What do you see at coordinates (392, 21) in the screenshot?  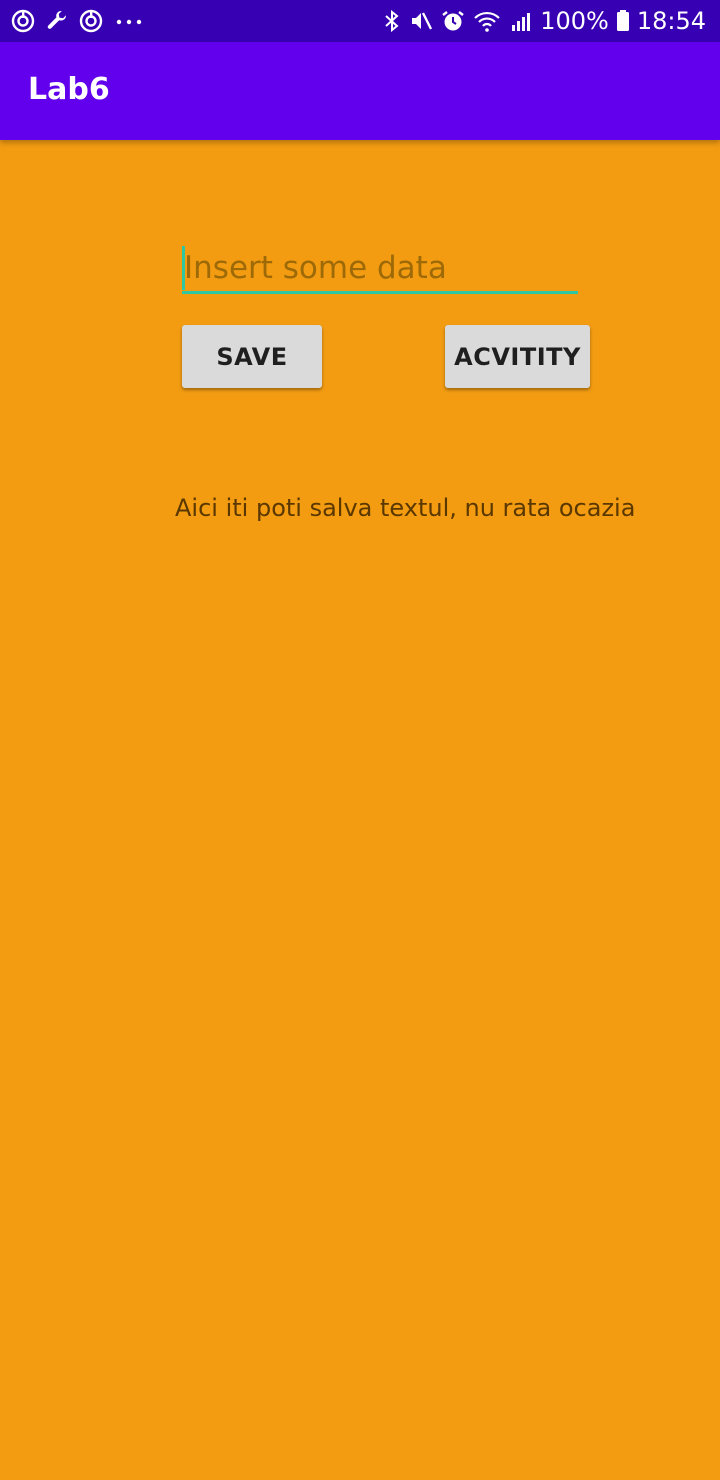 I see `bluetooth-icon` at bounding box center [392, 21].